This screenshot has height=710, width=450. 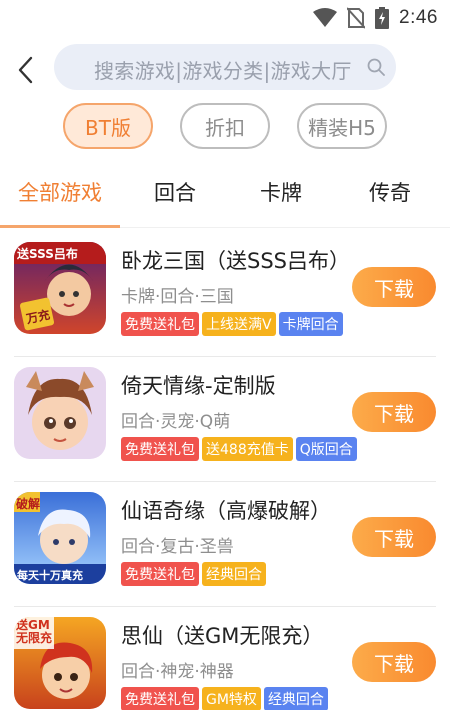 I want to click on game-tags: 免费送礼包 经典回合, so click(x=193, y=574).